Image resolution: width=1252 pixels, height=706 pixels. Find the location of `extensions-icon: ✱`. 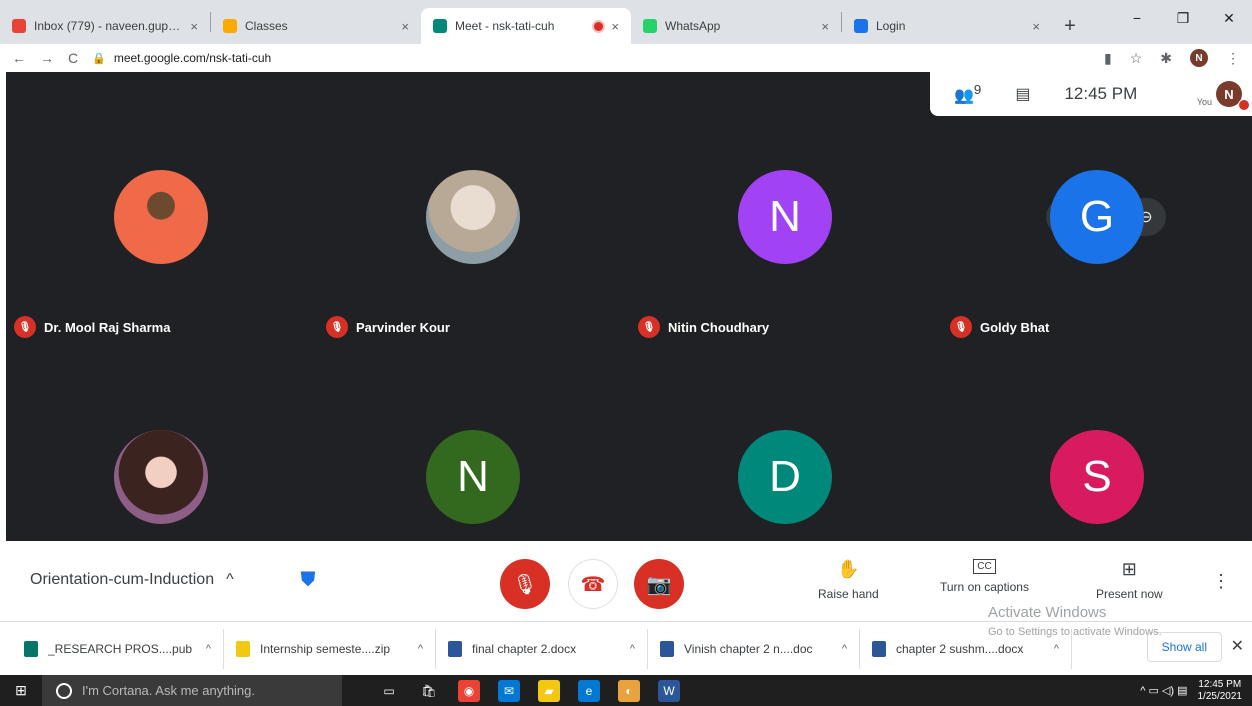

extensions-icon: ✱ is located at coordinates (1166, 58).